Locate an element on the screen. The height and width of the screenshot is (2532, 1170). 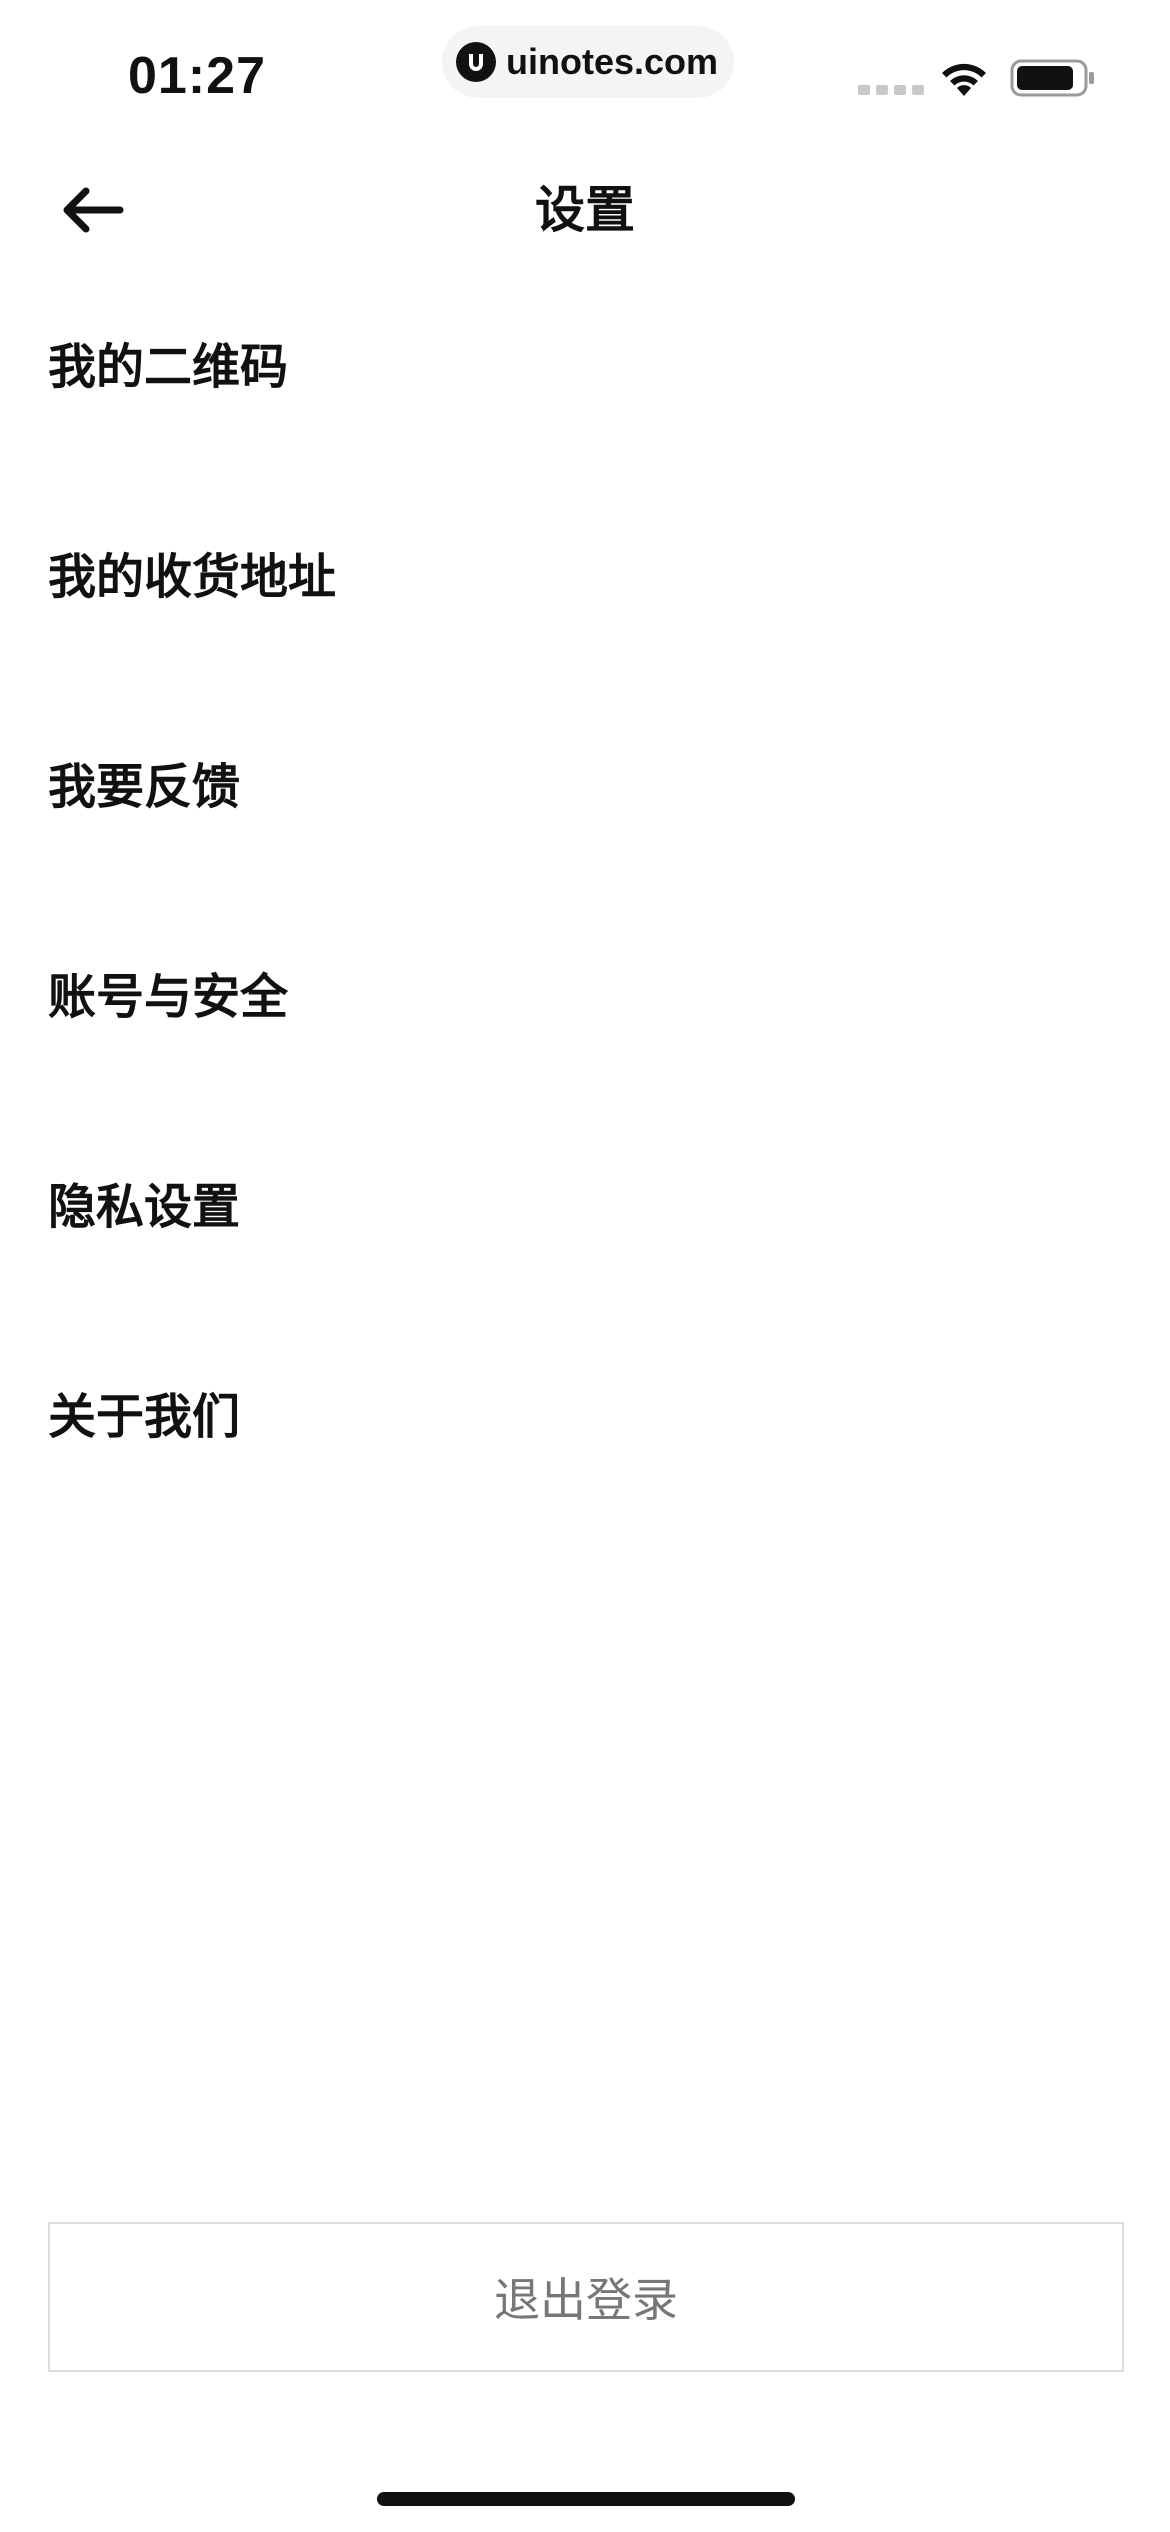
menu-item-shipping-address: 我的收货地址 is located at coordinates (585, 642).